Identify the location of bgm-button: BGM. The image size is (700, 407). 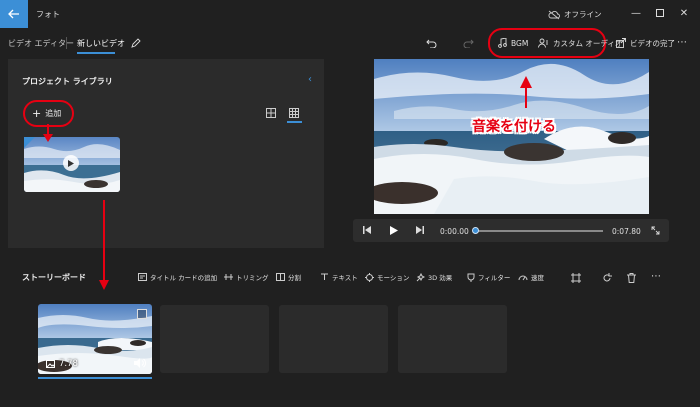
(513, 43).